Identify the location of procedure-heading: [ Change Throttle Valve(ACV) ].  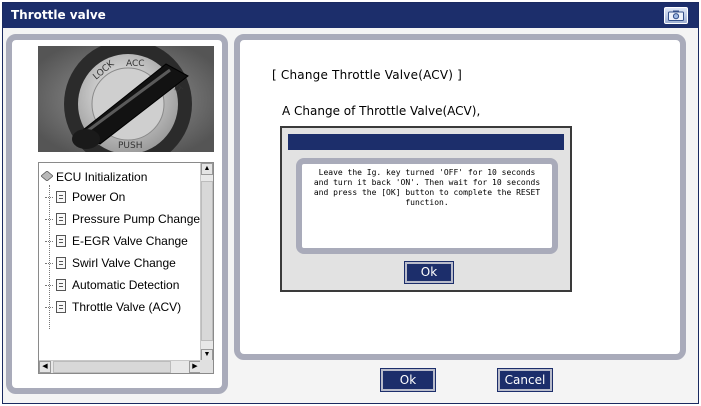
(367, 75).